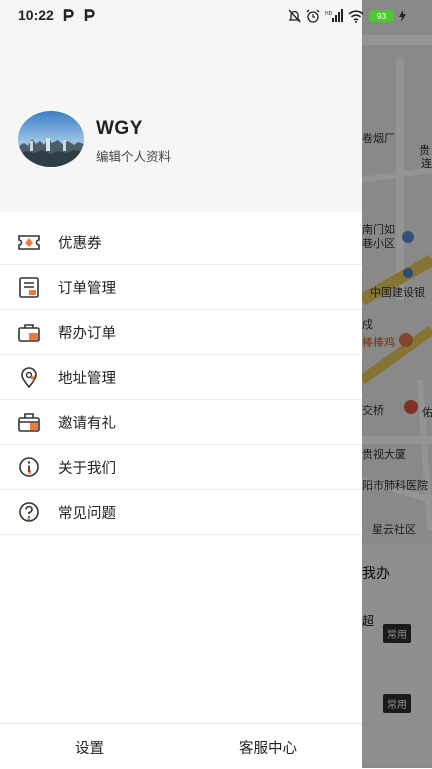 This screenshot has width=432, height=769. Describe the element at coordinates (29, 467) in the screenshot. I see `info-icon` at that location.